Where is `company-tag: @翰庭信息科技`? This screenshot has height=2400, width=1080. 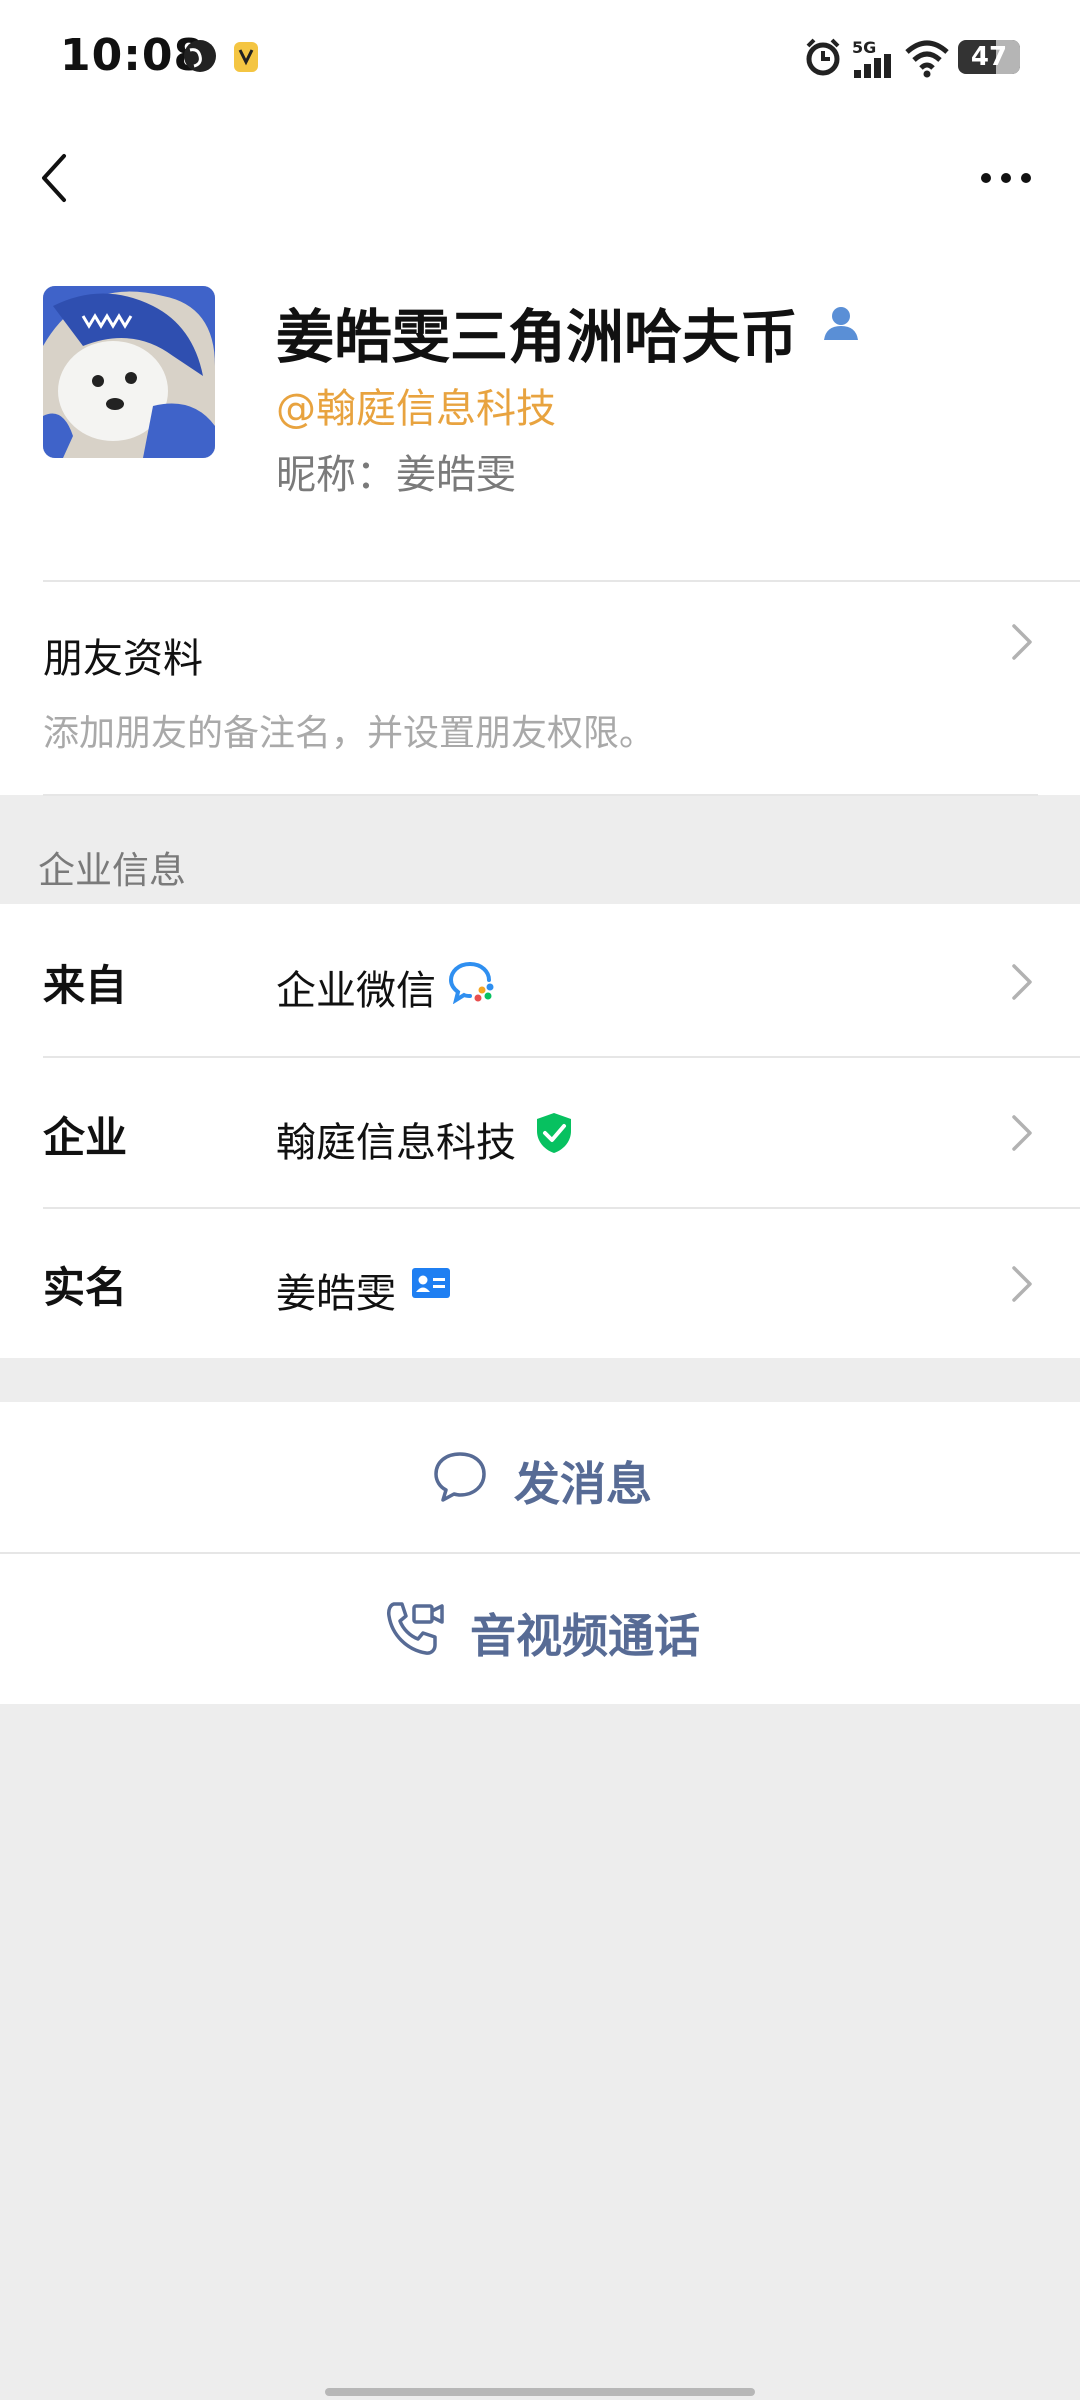
company-tag: @翰庭信息科技 is located at coordinates (416, 409).